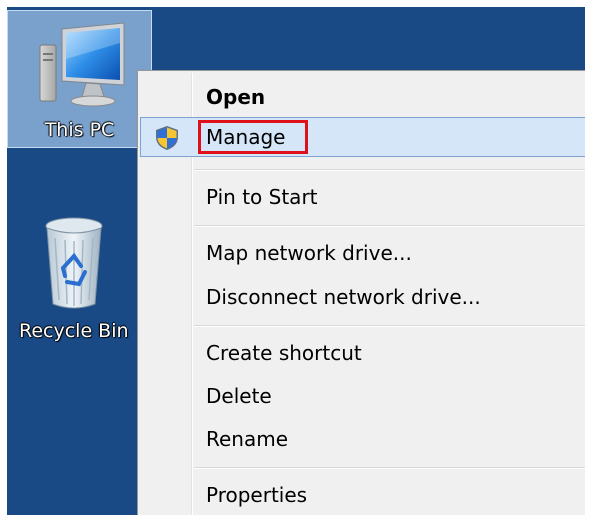  I want to click on menu-item-label: Delete, so click(239, 396).